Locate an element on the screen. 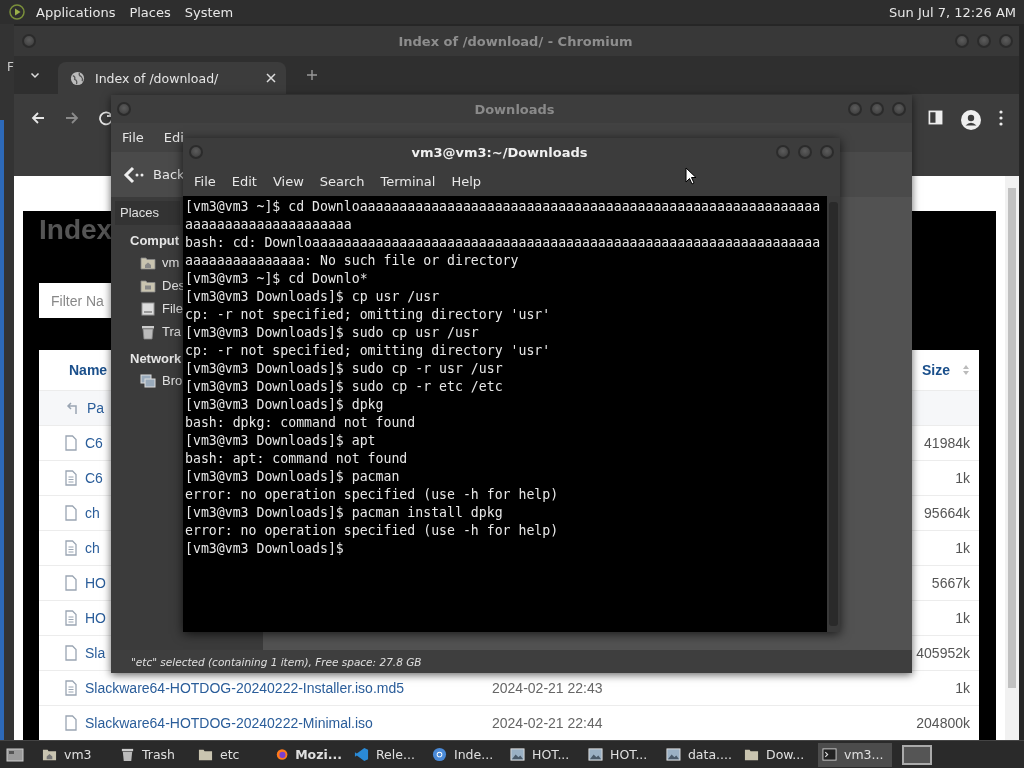 This screenshot has height=768, width=1024. date-text: 2024-02-21 22:44 is located at coordinates (547, 723).